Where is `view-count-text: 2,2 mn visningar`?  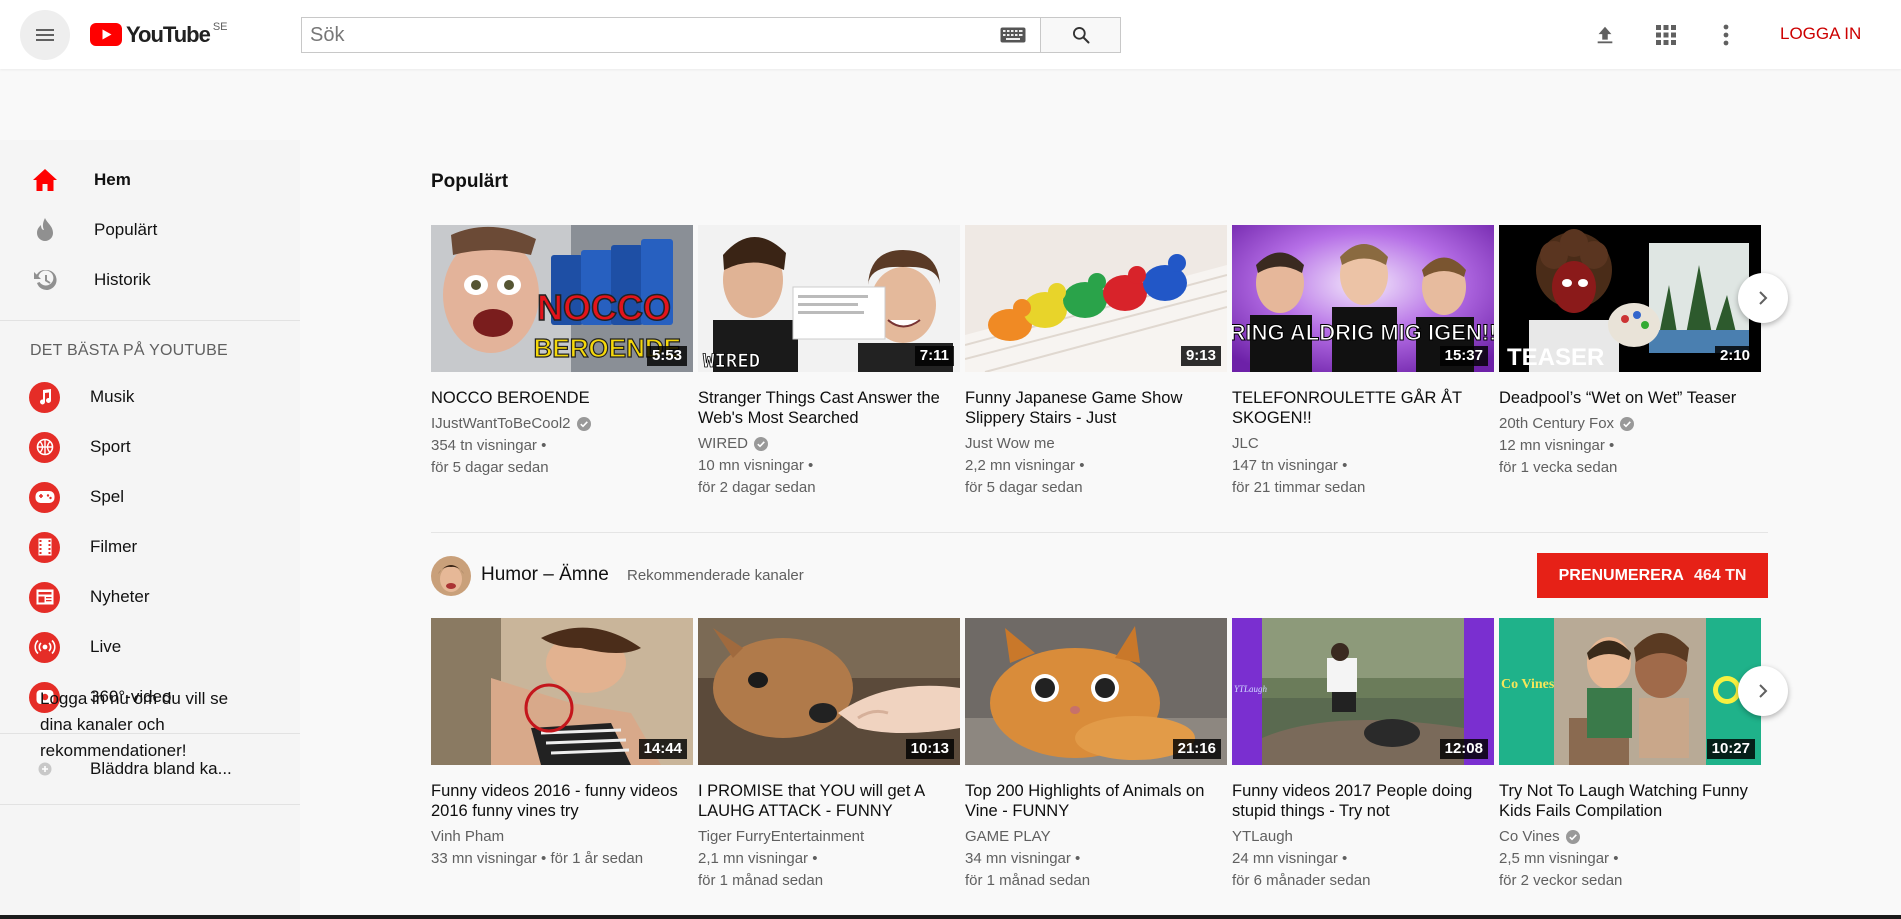 view-count-text: 2,2 mn visningar is located at coordinates (1020, 465).